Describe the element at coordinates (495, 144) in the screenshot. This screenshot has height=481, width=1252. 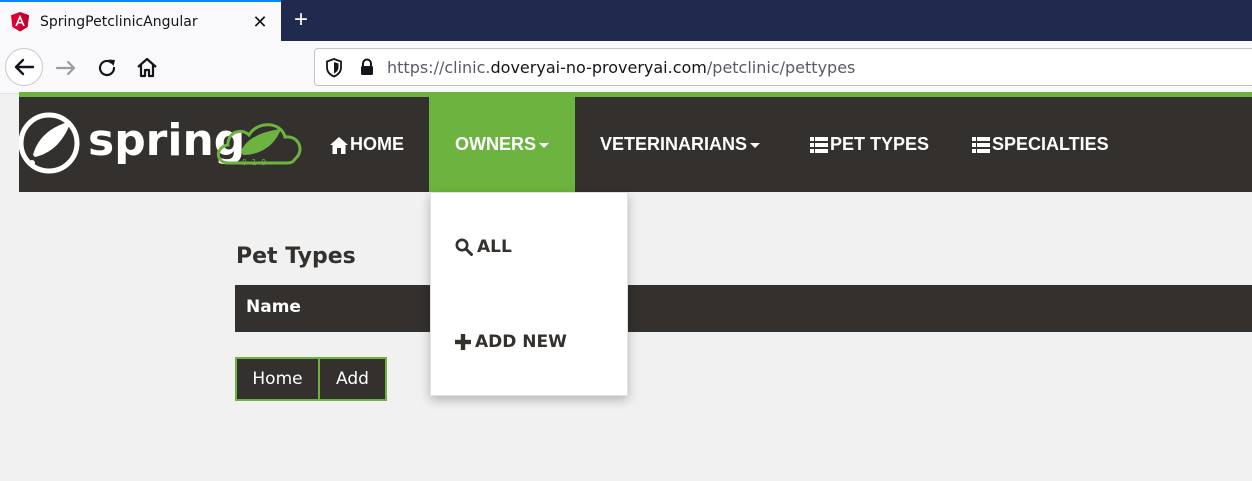
I see `nav-owners-label: OWNERS` at that location.